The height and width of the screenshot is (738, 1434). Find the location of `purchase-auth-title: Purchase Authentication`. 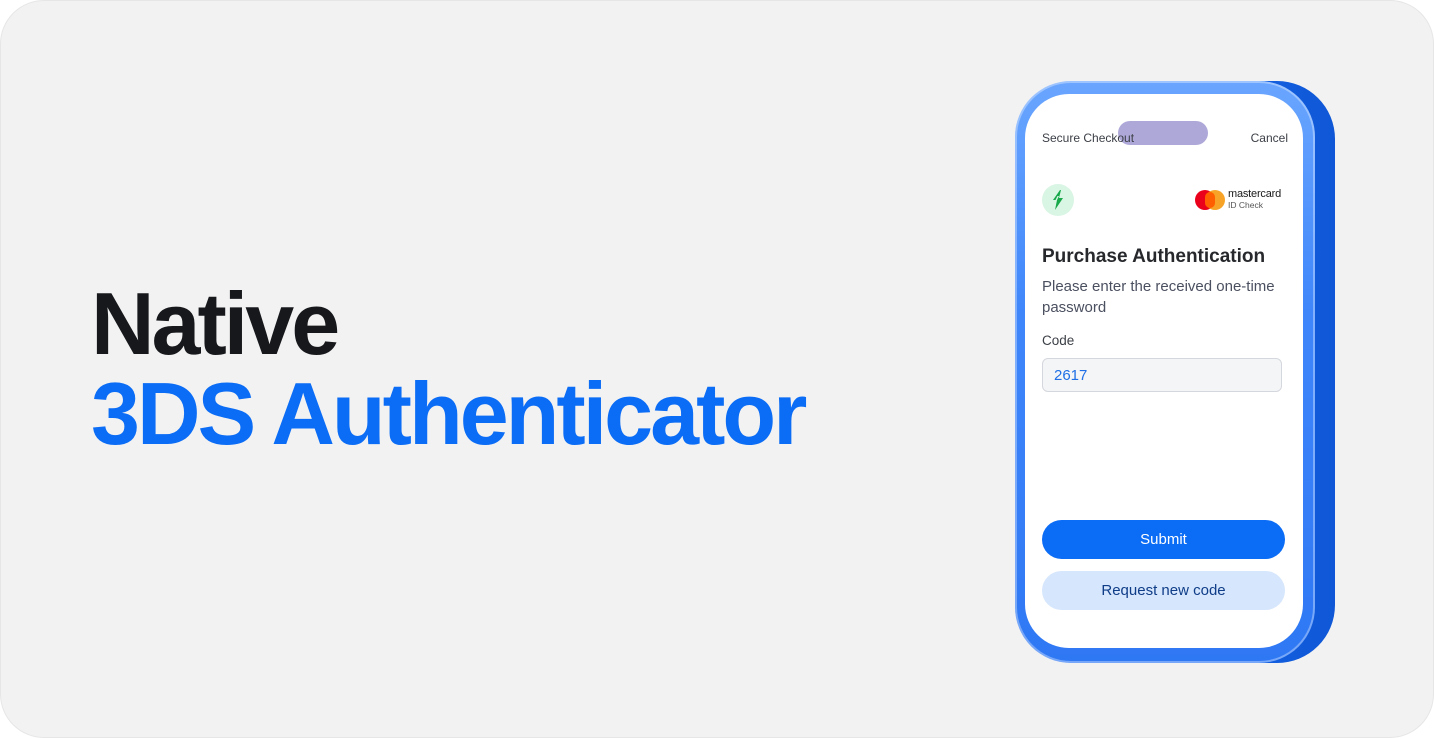

purchase-auth-title: Purchase Authentication is located at coordinates (1154, 256).